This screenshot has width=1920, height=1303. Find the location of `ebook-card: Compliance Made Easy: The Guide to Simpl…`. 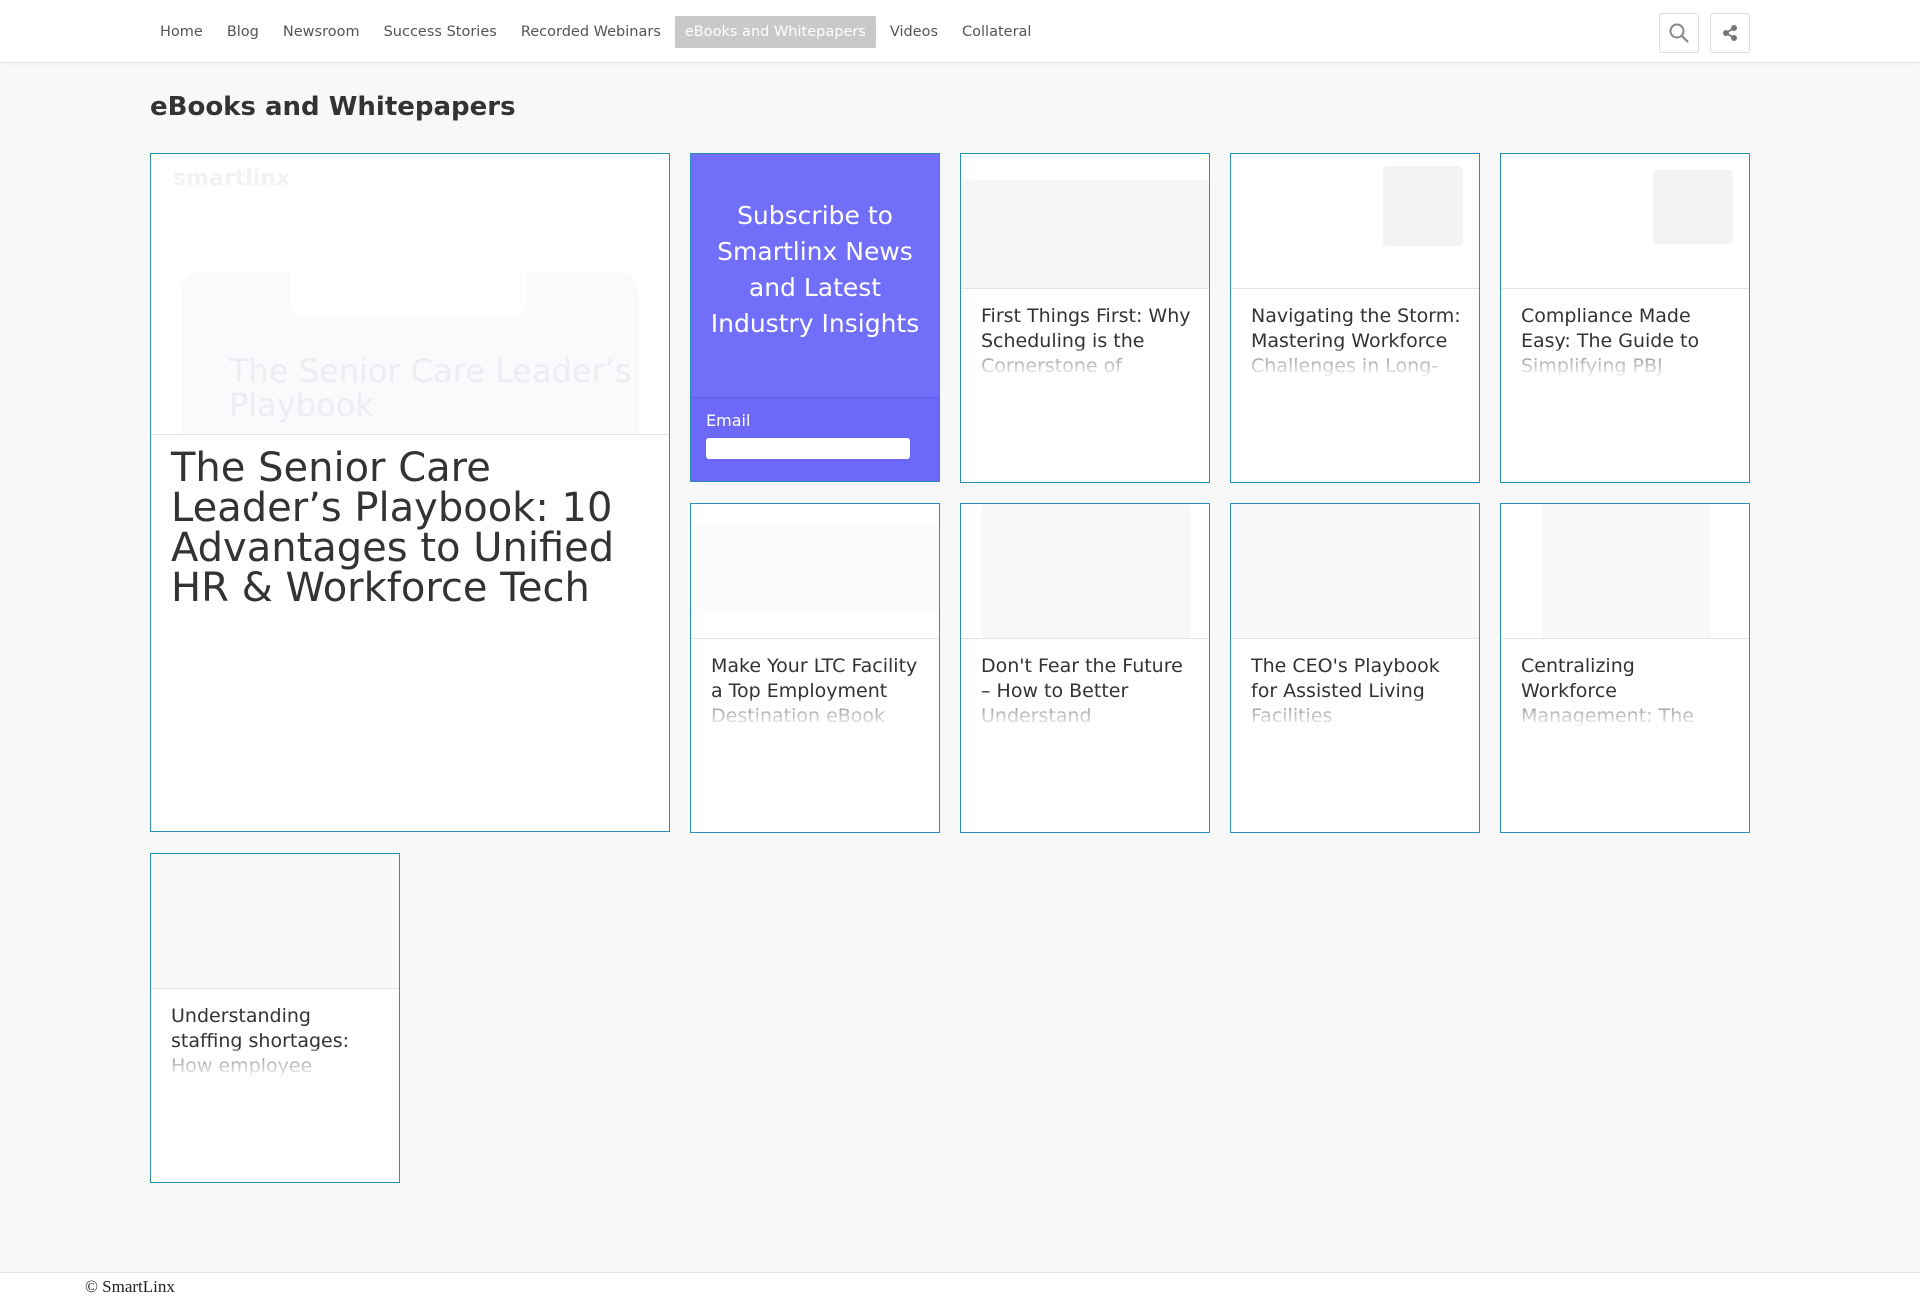

ebook-card: Compliance Made Easy: The Guide to Simpl… is located at coordinates (1625, 318).